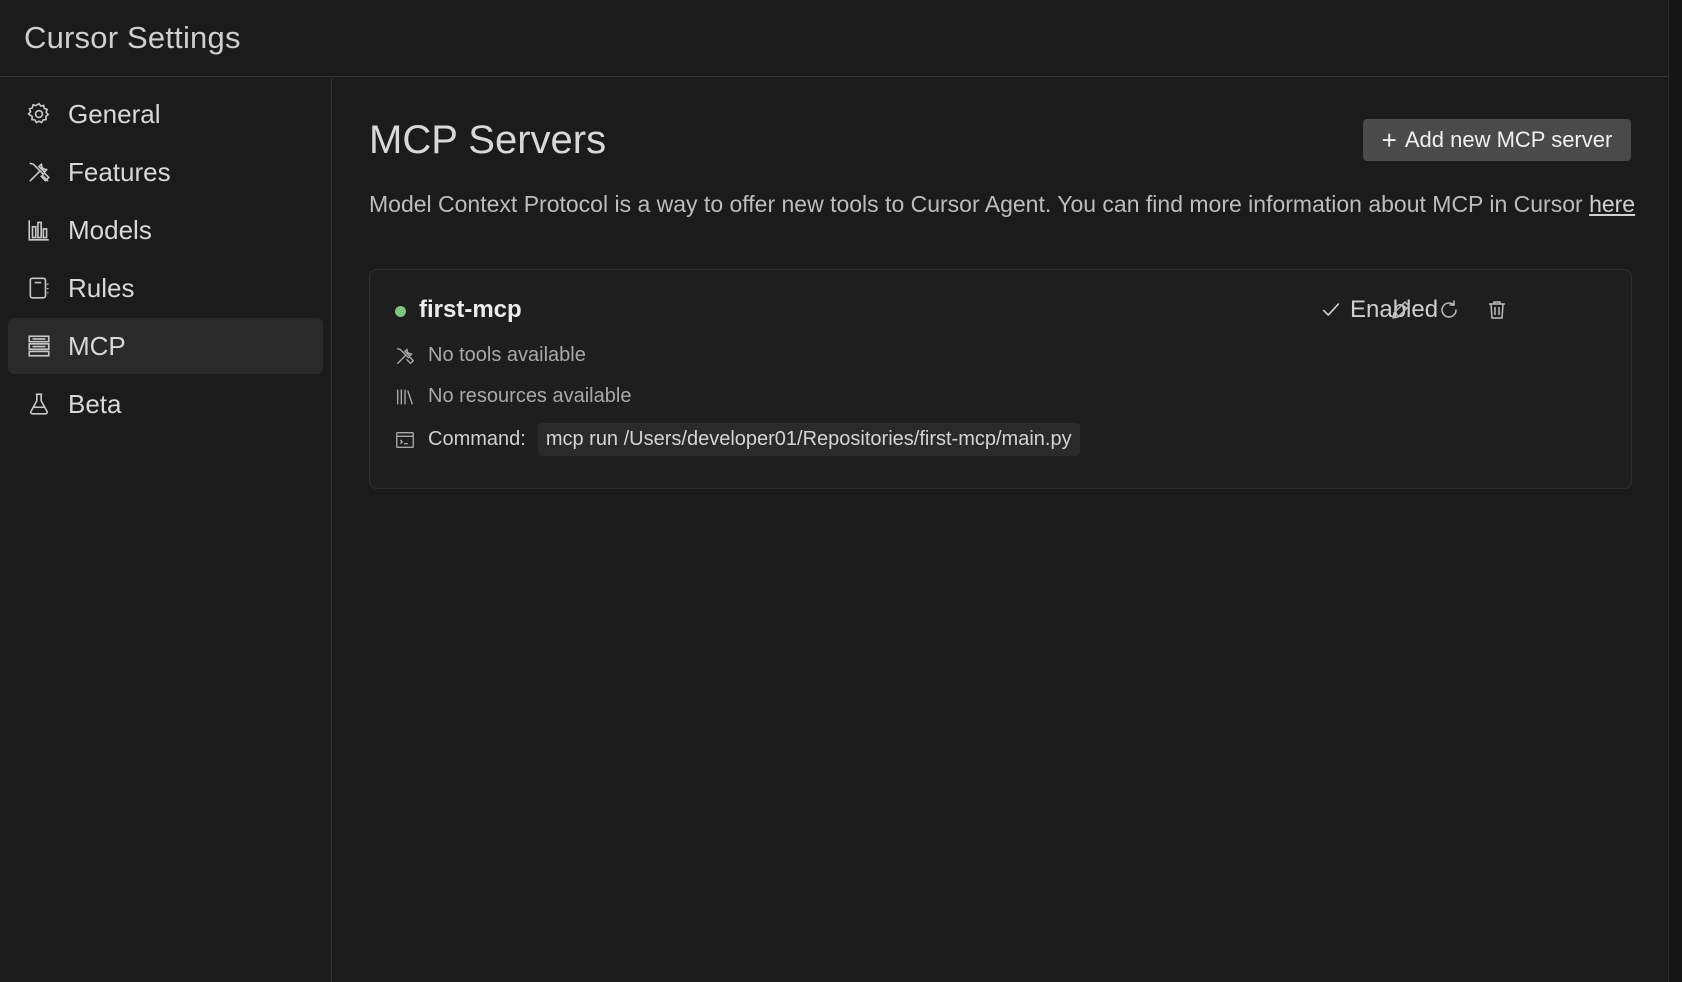 The image size is (1682, 982). What do you see at coordinates (39, 404) in the screenshot?
I see `flask-icon` at bounding box center [39, 404].